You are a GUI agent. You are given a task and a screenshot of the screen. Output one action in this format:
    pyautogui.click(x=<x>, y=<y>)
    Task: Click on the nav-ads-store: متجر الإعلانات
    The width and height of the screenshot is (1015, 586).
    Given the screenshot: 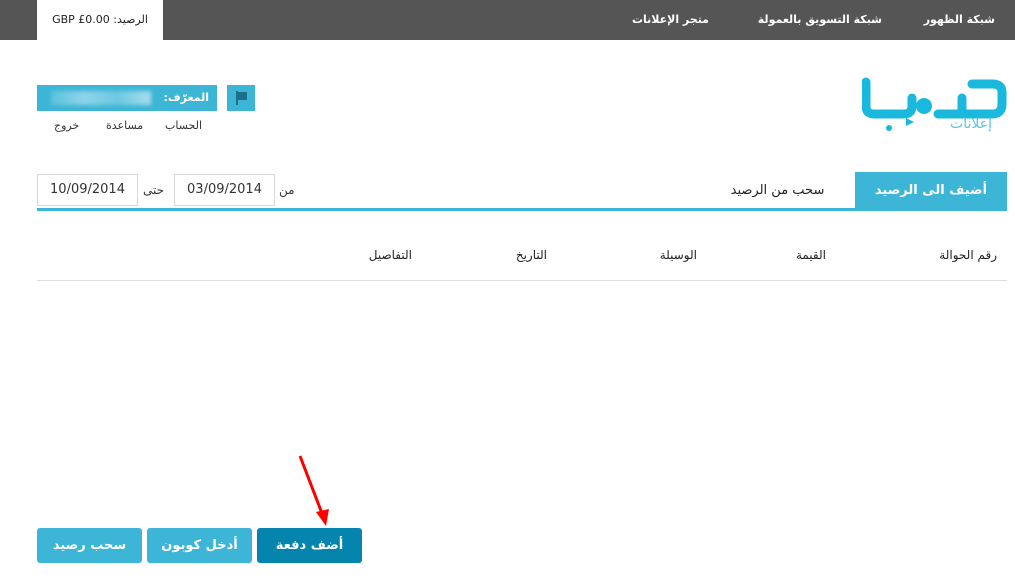 What is the action you would take?
    pyautogui.click(x=670, y=20)
    